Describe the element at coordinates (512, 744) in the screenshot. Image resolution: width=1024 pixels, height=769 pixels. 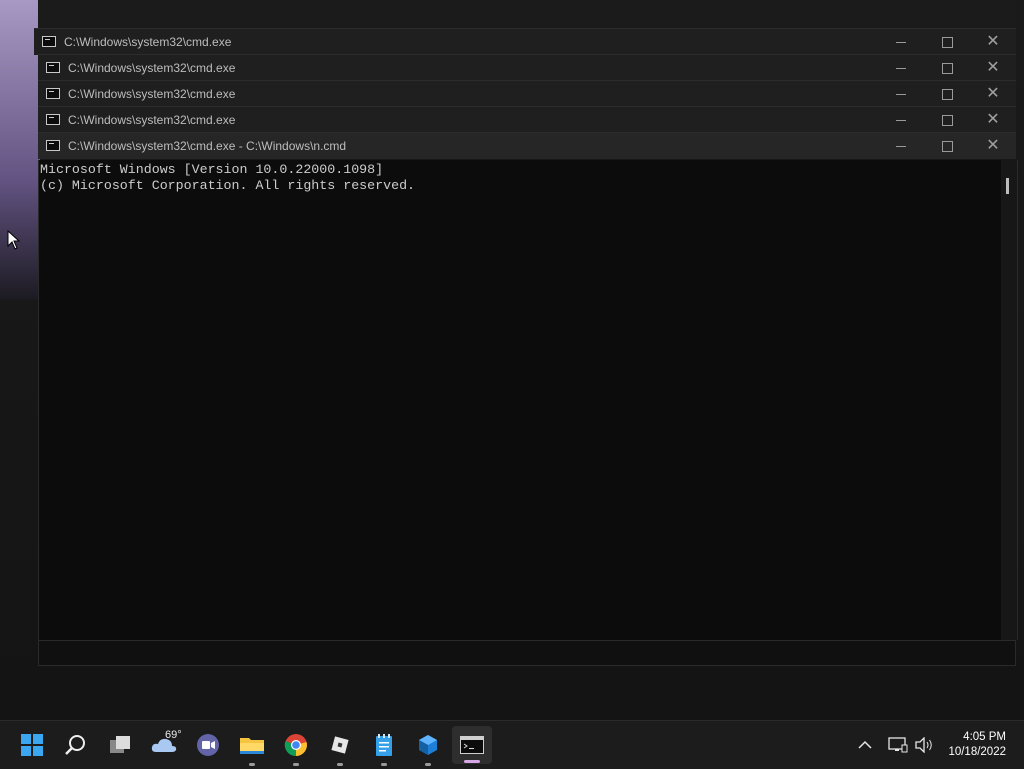
I see `taskbar: 4:05 PM 10/18/2022` at that location.